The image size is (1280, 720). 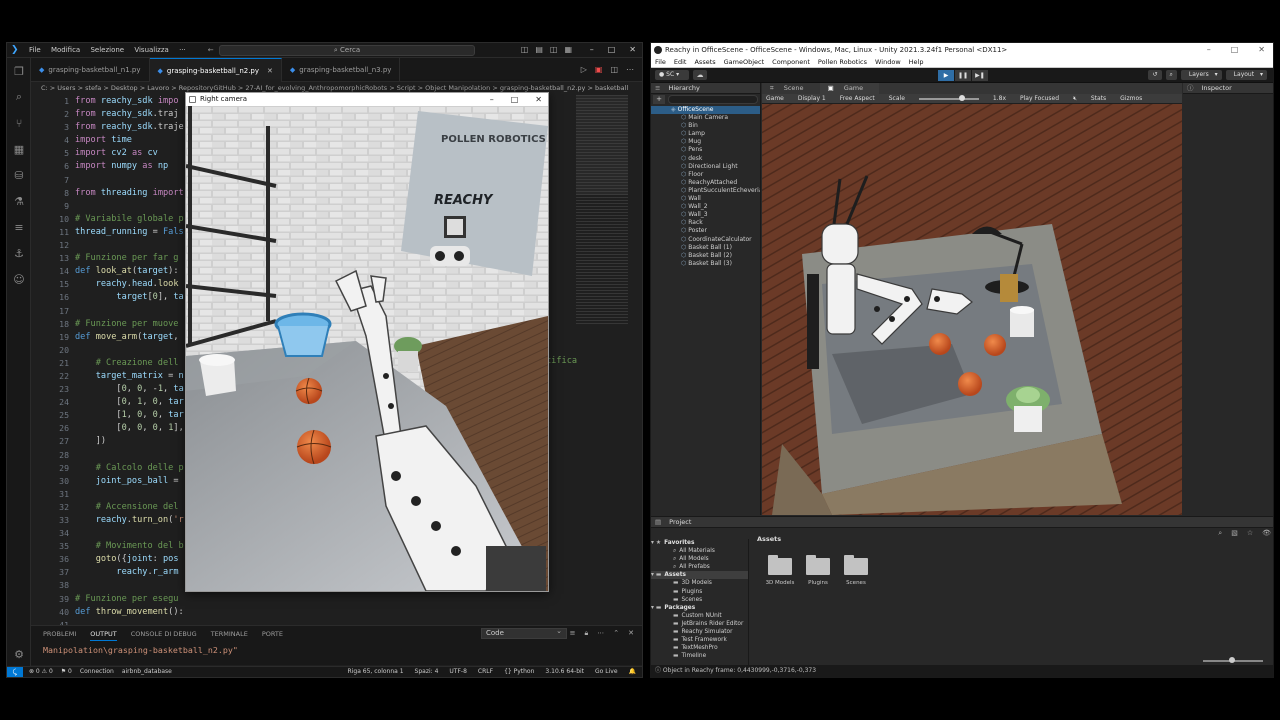 What do you see at coordinates (1131, 98) in the screenshot?
I see `gizmos-button: Gizmos` at bounding box center [1131, 98].